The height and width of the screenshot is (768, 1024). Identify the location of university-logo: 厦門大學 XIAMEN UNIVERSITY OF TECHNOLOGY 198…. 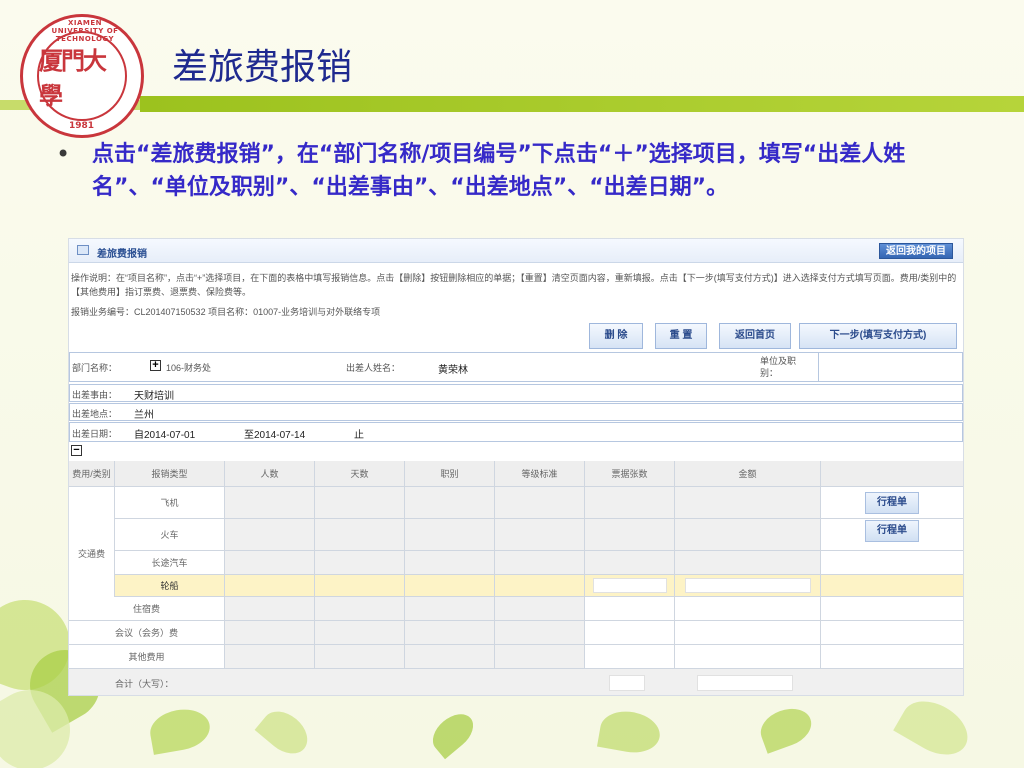
(82, 76).